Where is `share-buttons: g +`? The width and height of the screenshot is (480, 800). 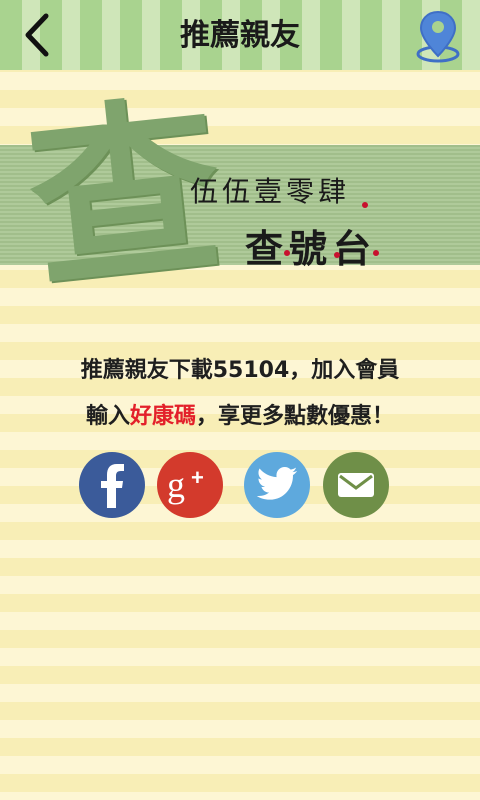 share-buttons: g + is located at coordinates (240, 487).